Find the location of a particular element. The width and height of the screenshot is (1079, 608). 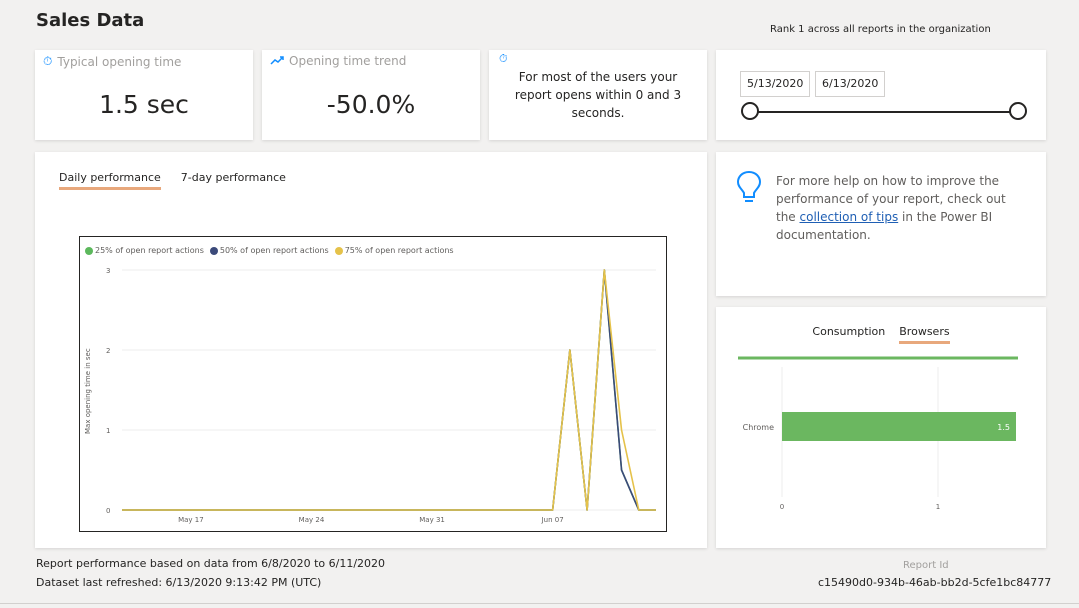

performance-tabs: Daily performance 7-day performance is located at coordinates (172, 180).